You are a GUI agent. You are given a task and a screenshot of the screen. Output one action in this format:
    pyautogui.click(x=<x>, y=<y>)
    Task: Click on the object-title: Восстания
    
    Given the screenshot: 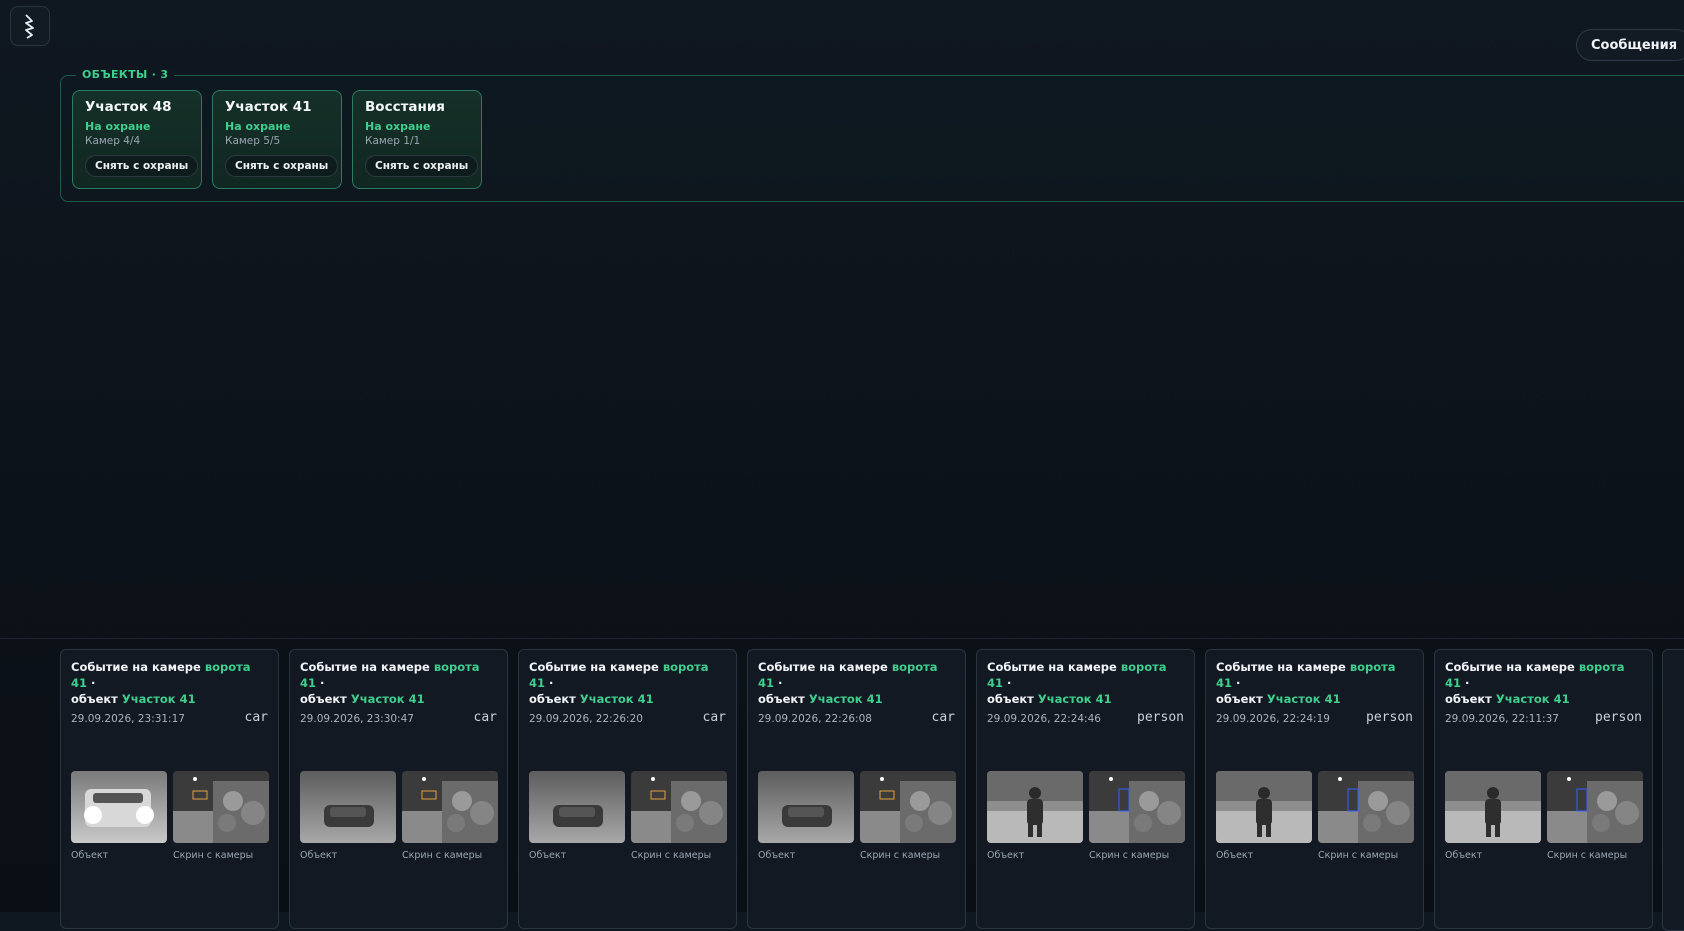 What is the action you would take?
    pyautogui.click(x=405, y=107)
    